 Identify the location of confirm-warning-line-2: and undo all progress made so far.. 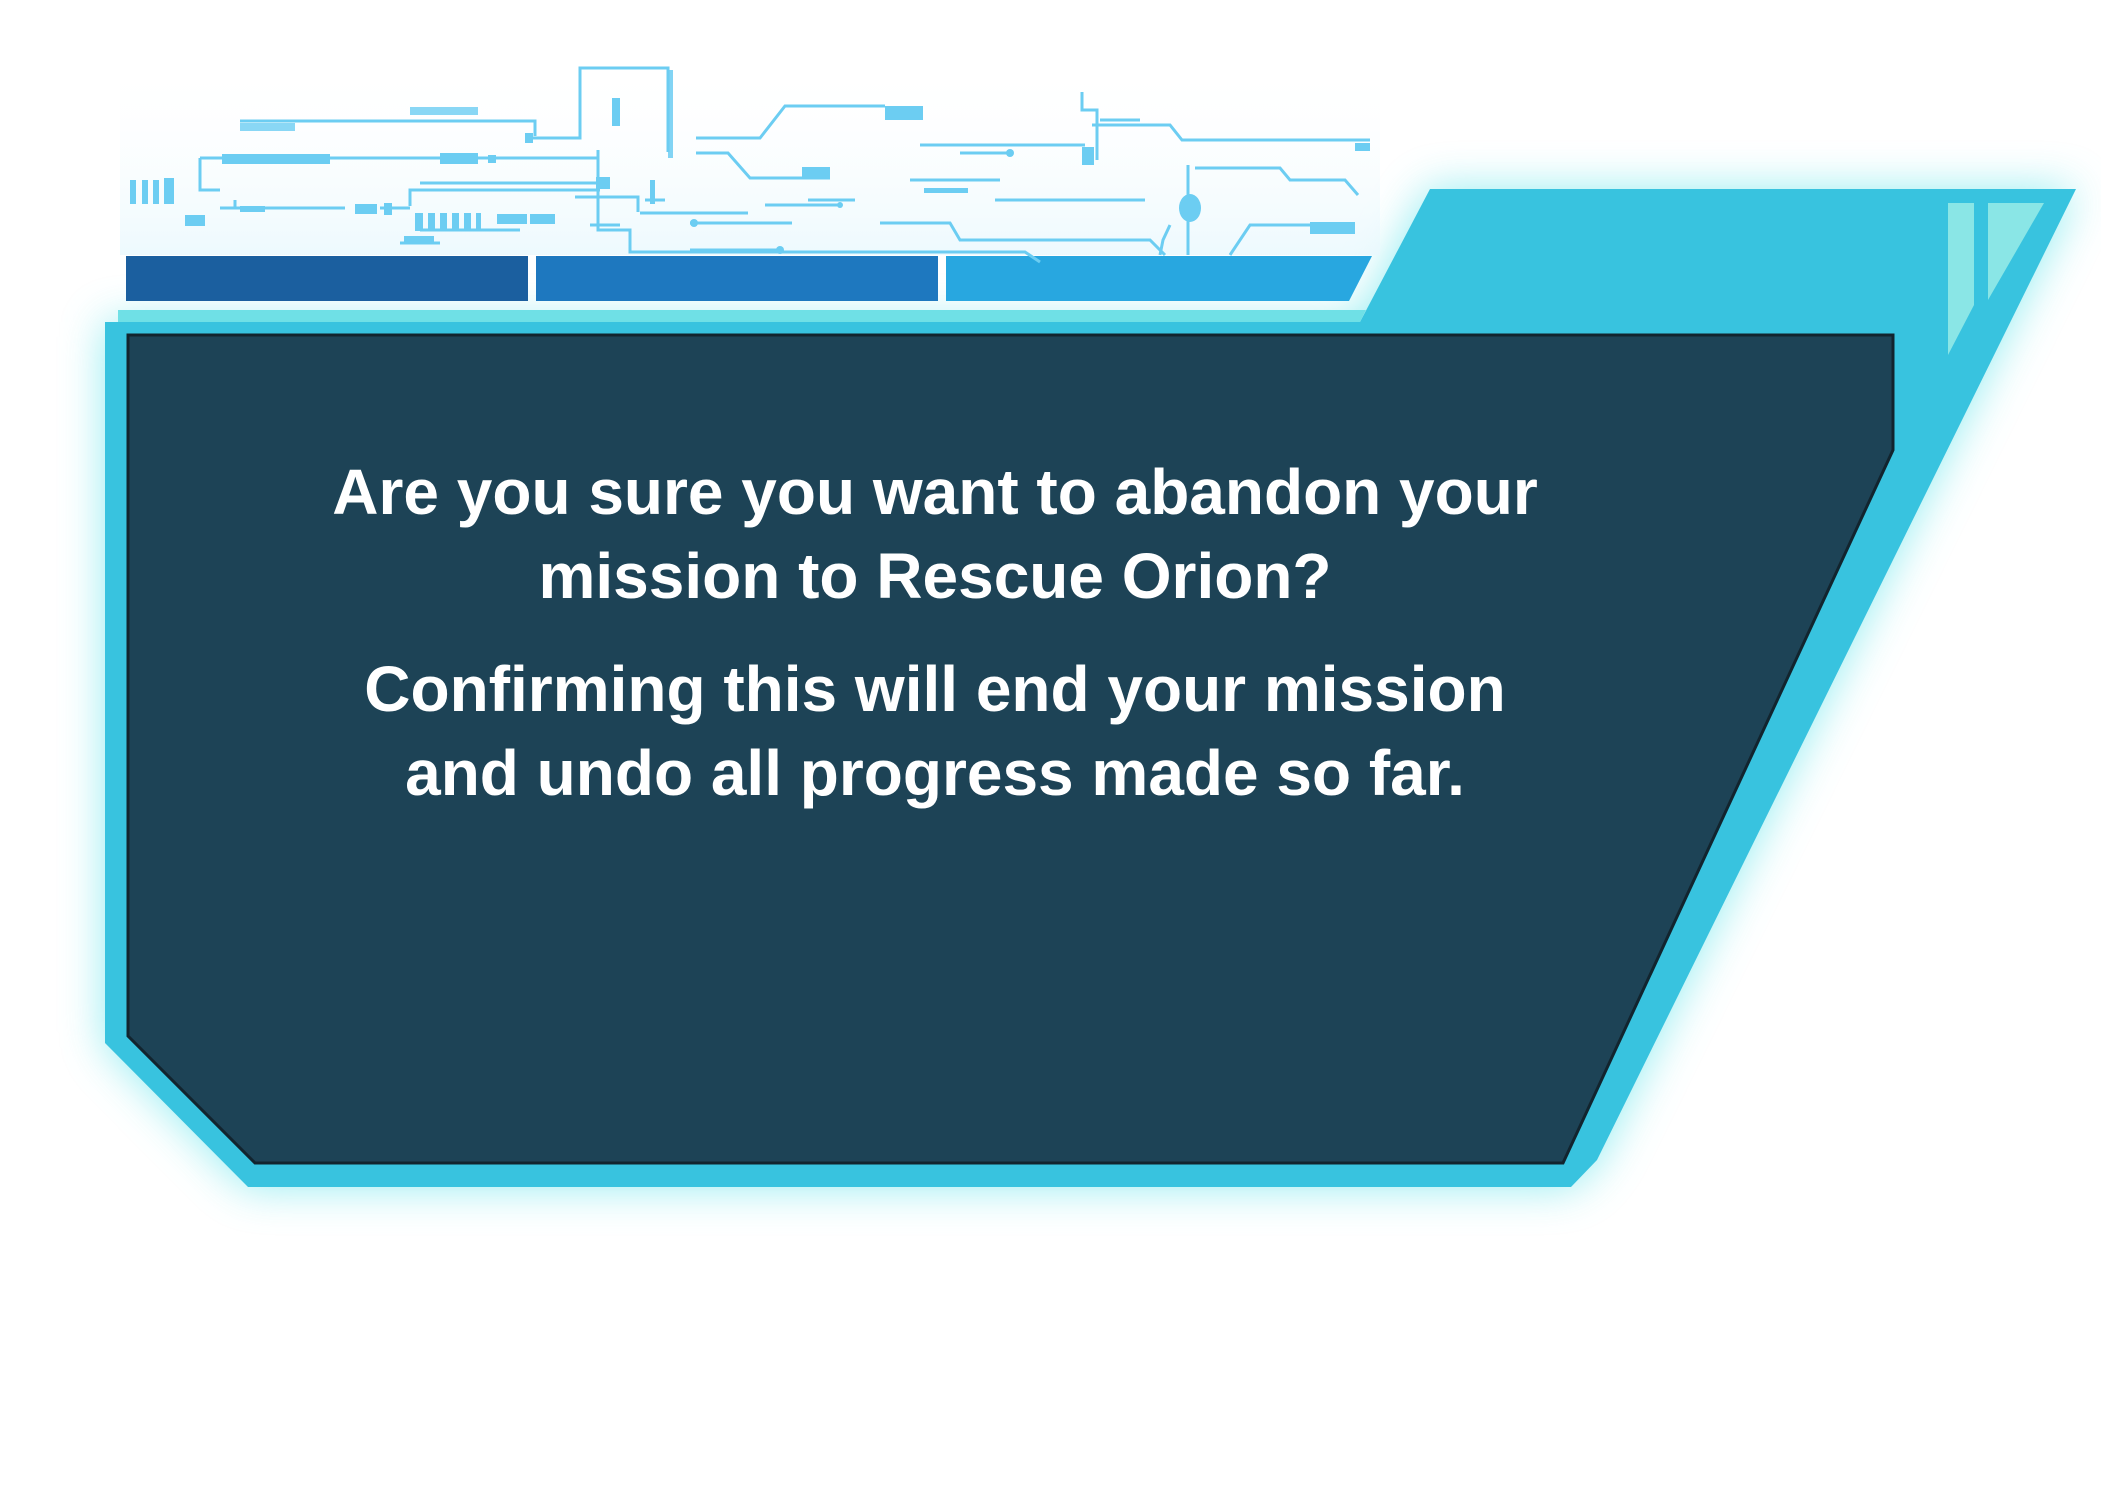
(935, 773).